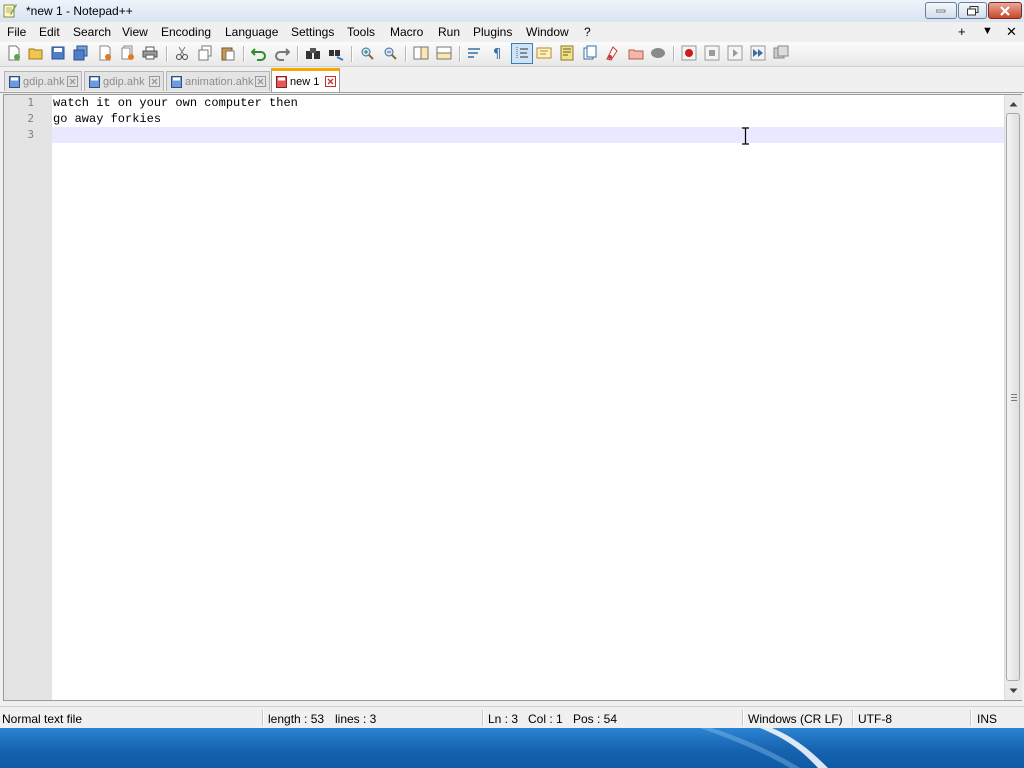 The width and height of the screenshot is (1024, 768). Describe the element at coordinates (590, 53) in the screenshot. I see `function-list-icon` at that location.